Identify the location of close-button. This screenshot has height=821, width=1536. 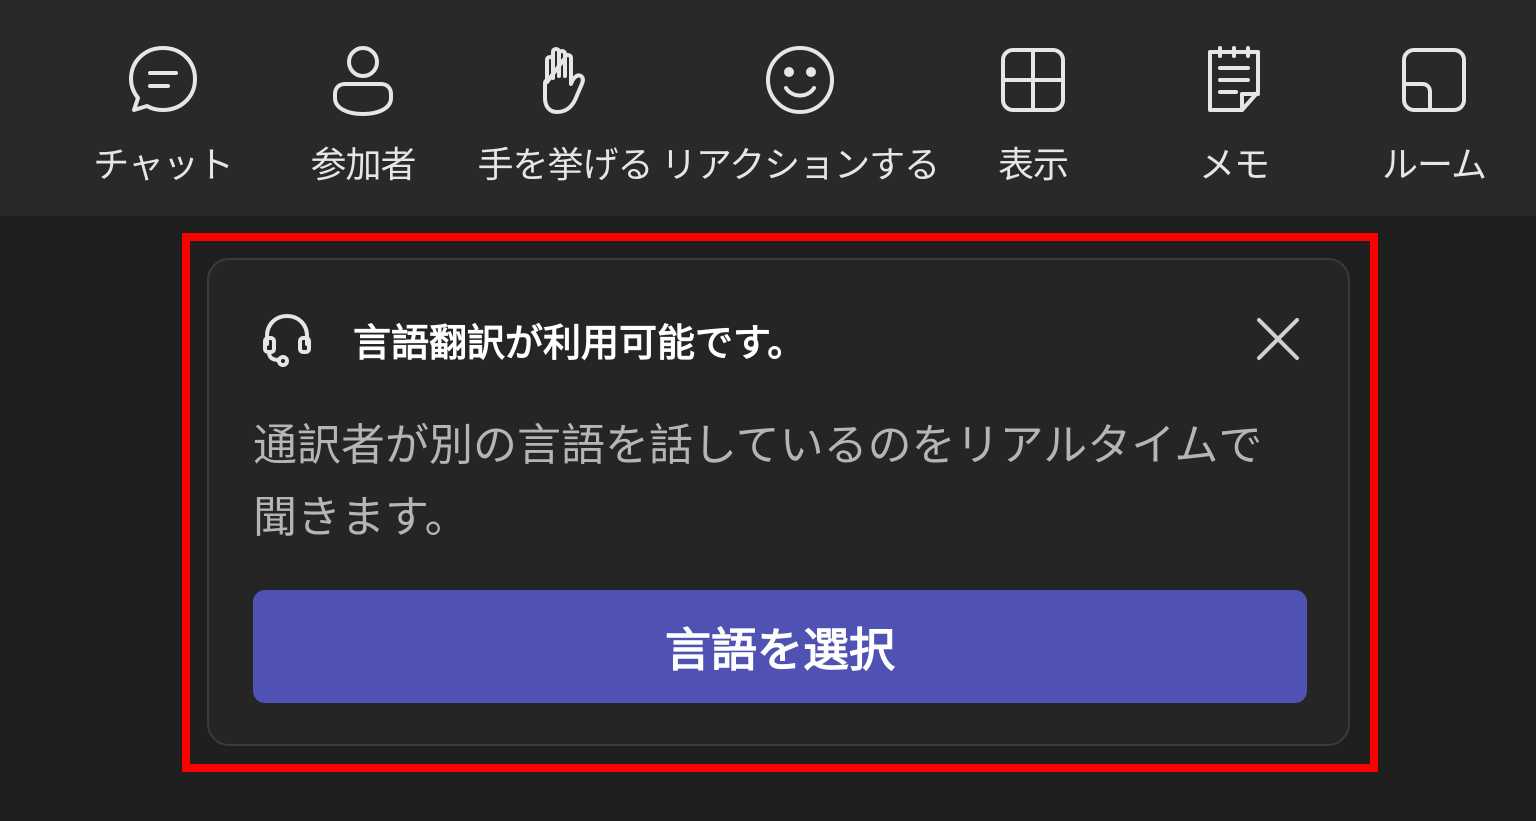
(1278, 339).